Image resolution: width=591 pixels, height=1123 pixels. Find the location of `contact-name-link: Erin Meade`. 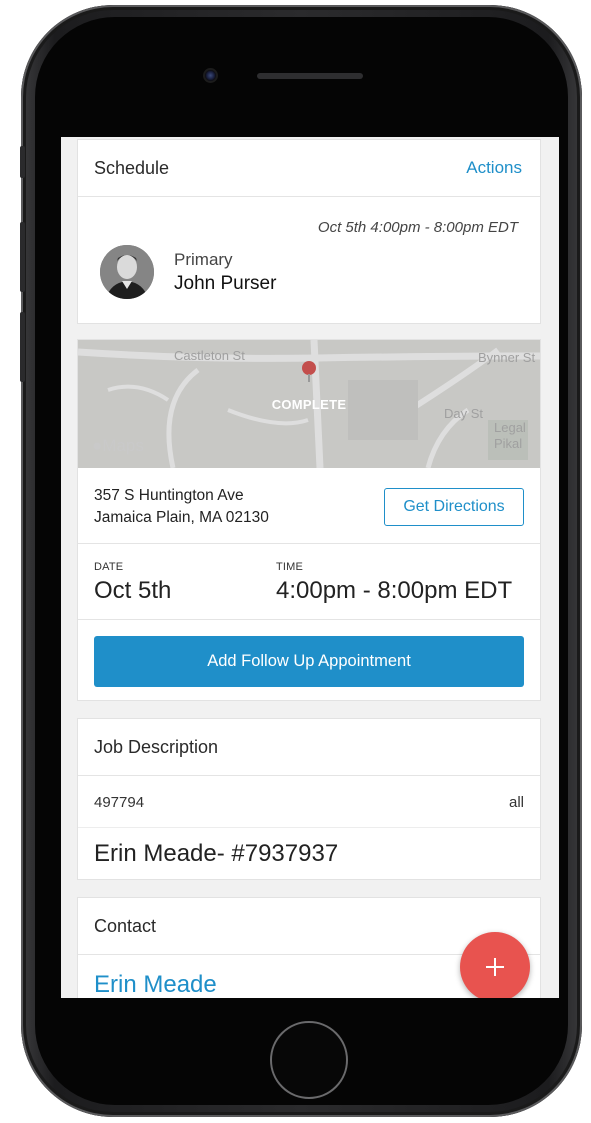

contact-name-link: Erin Meade is located at coordinates (155, 984).